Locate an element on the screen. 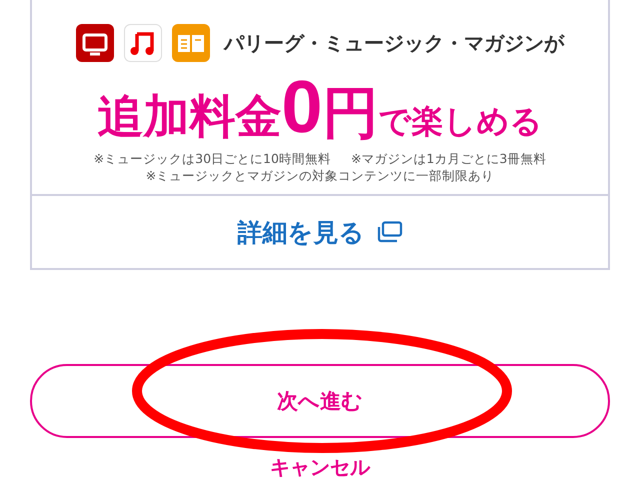 The width and height of the screenshot is (640, 480). footnote: ※ミュージックは30日ごとに10時間無料 is located at coordinates (212, 158).